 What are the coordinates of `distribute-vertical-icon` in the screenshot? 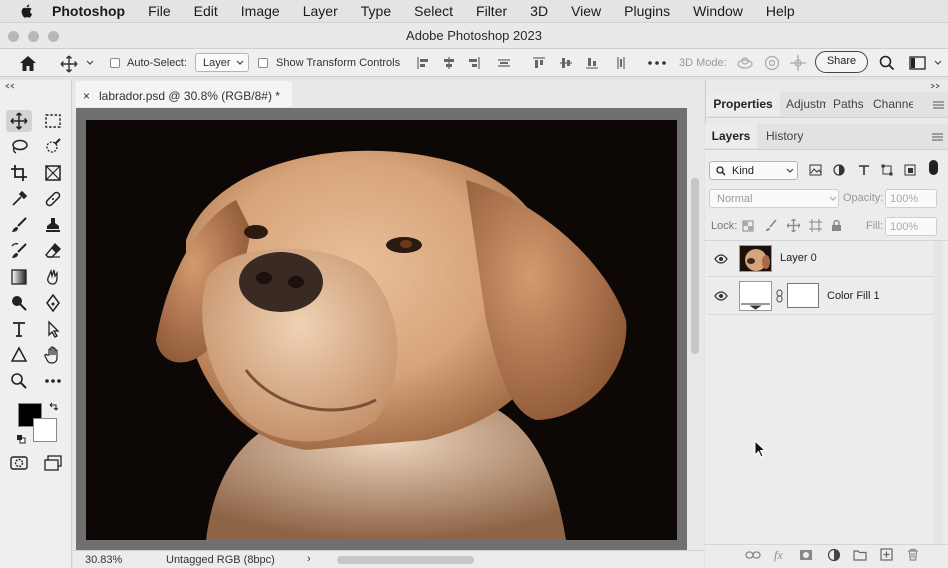 It's located at (621, 63).